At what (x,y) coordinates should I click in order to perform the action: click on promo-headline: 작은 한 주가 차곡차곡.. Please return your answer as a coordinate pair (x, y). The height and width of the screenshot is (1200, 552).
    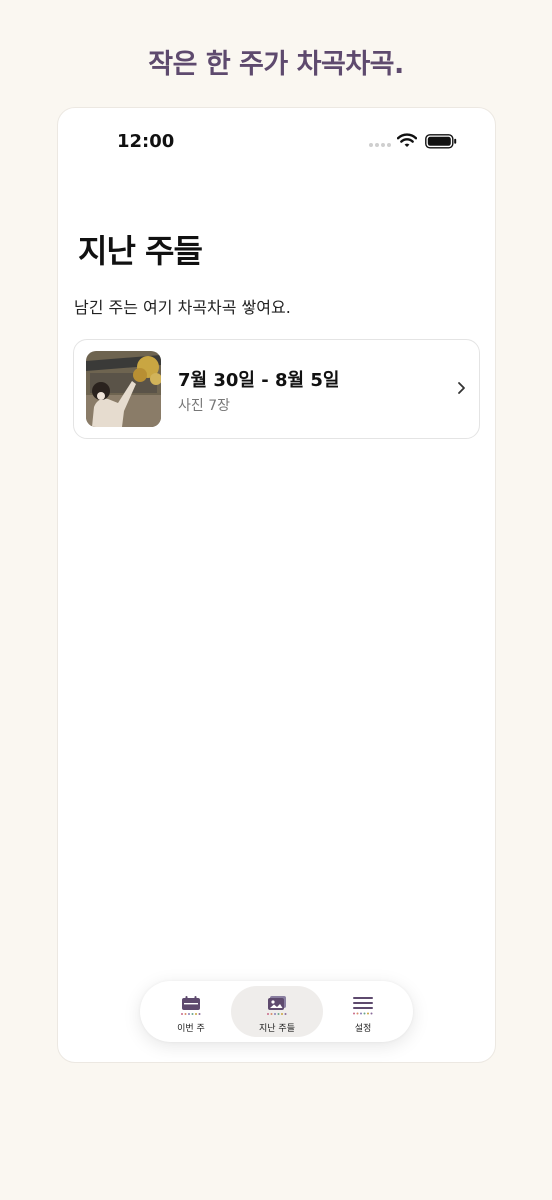
    Looking at the image, I should click on (276, 64).